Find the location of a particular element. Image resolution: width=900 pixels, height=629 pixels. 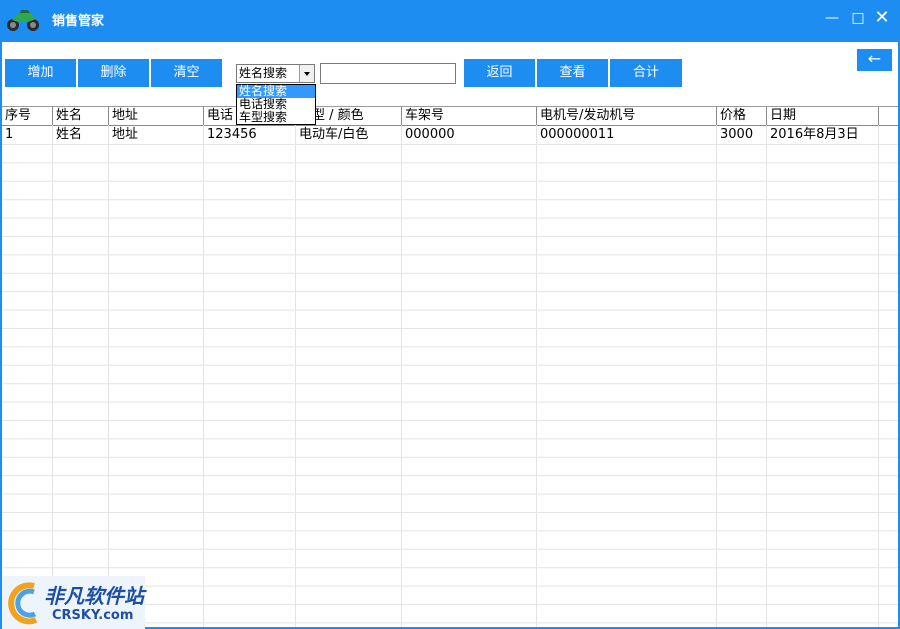

search-mode-select: 姓名搜索 is located at coordinates (275, 73).